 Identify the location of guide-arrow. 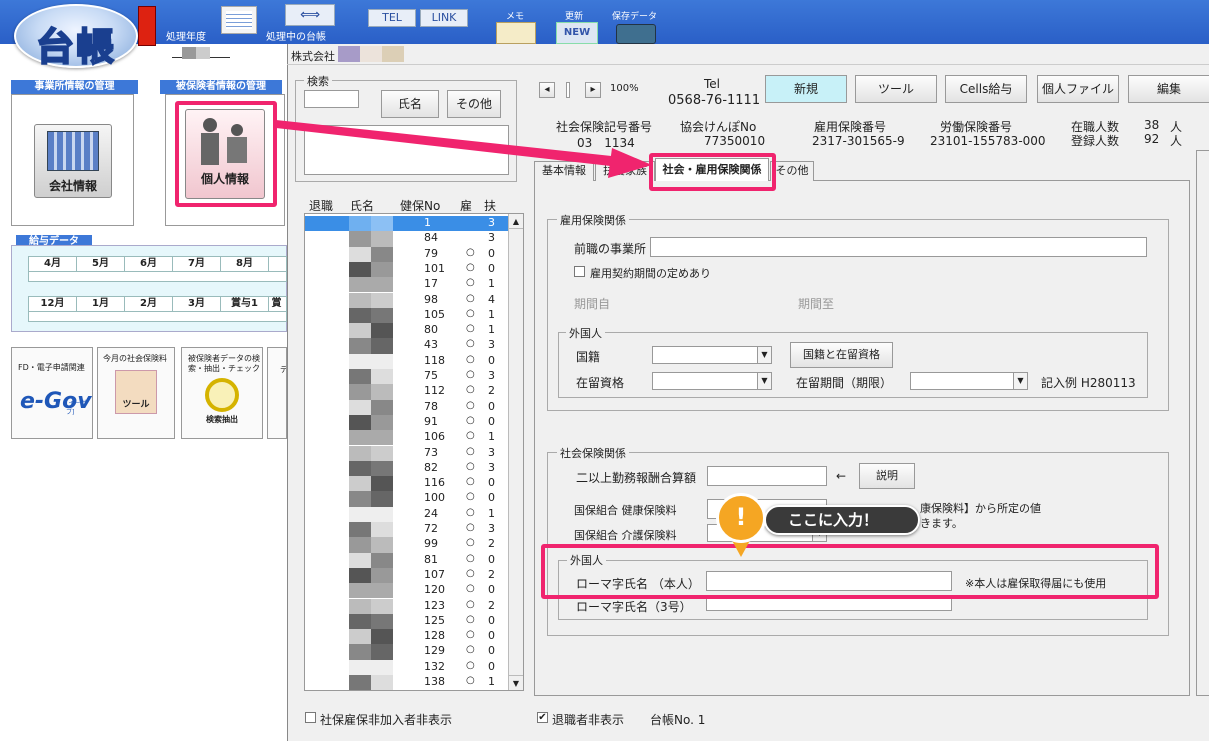
(464, 149).